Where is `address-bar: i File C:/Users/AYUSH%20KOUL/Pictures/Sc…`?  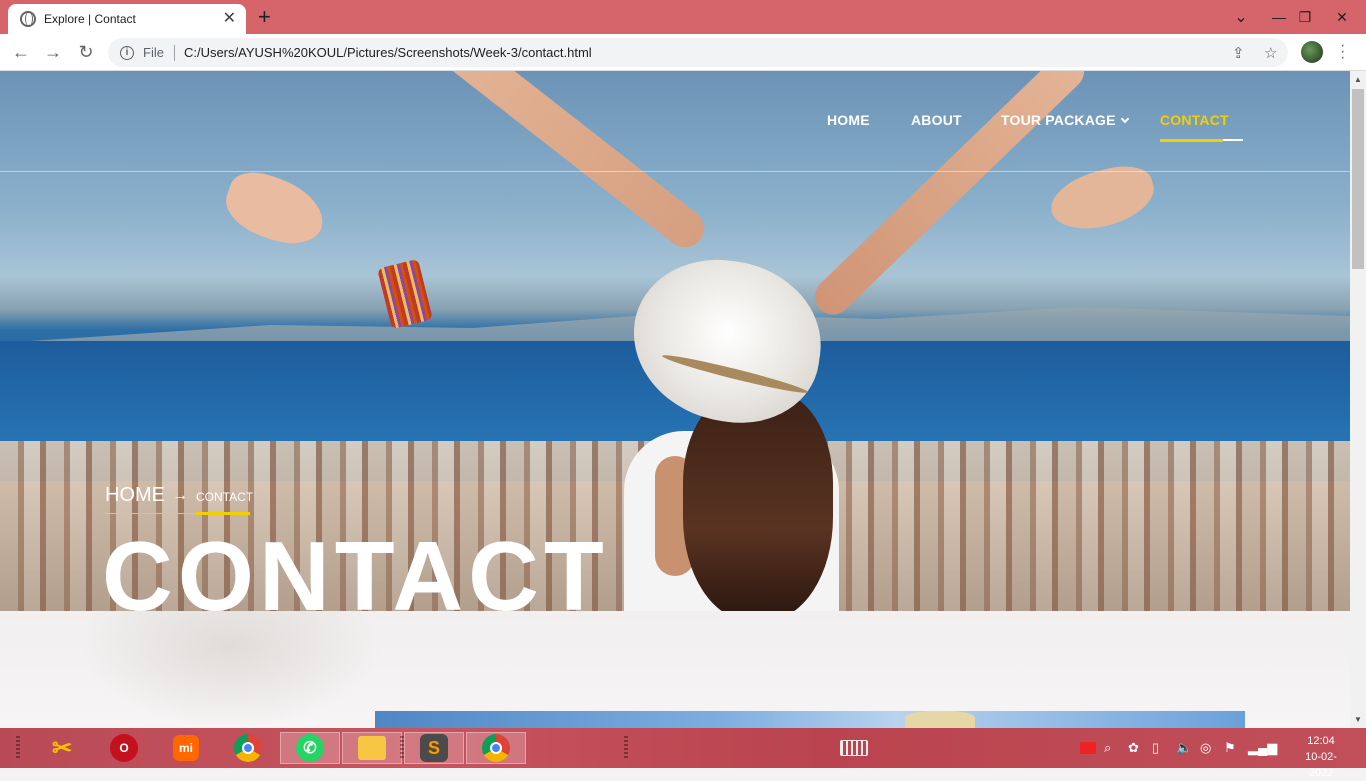
address-bar: i File C:/Users/AYUSH%20KOUL/Pictures/Sc… is located at coordinates (698, 52).